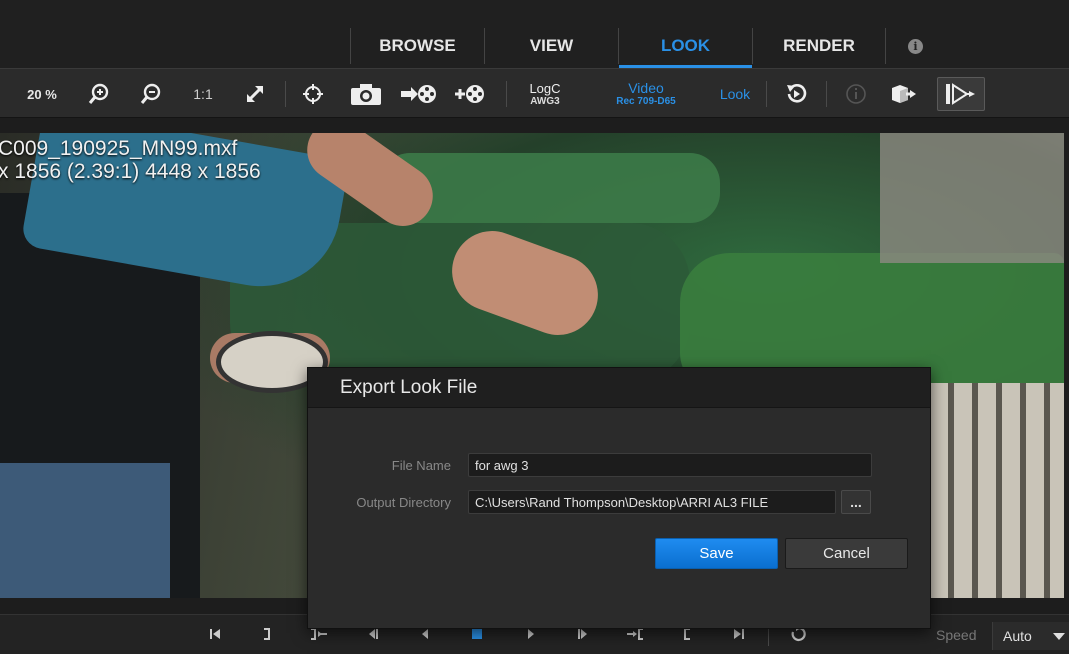 The image size is (1069, 654). I want to click on speed-label: Speed, so click(956, 635).